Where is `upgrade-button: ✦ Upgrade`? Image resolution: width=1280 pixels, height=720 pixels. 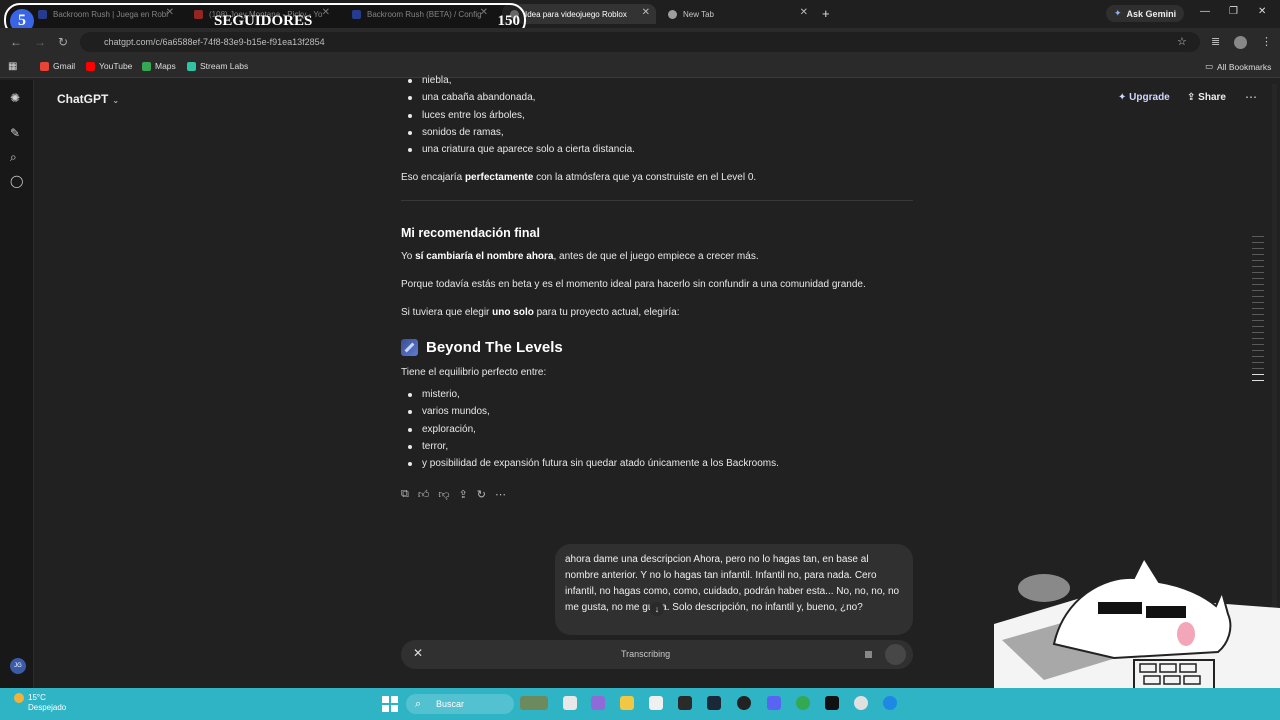
upgrade-button: ✦ Upgrade is located at coordinates (1144, 97).